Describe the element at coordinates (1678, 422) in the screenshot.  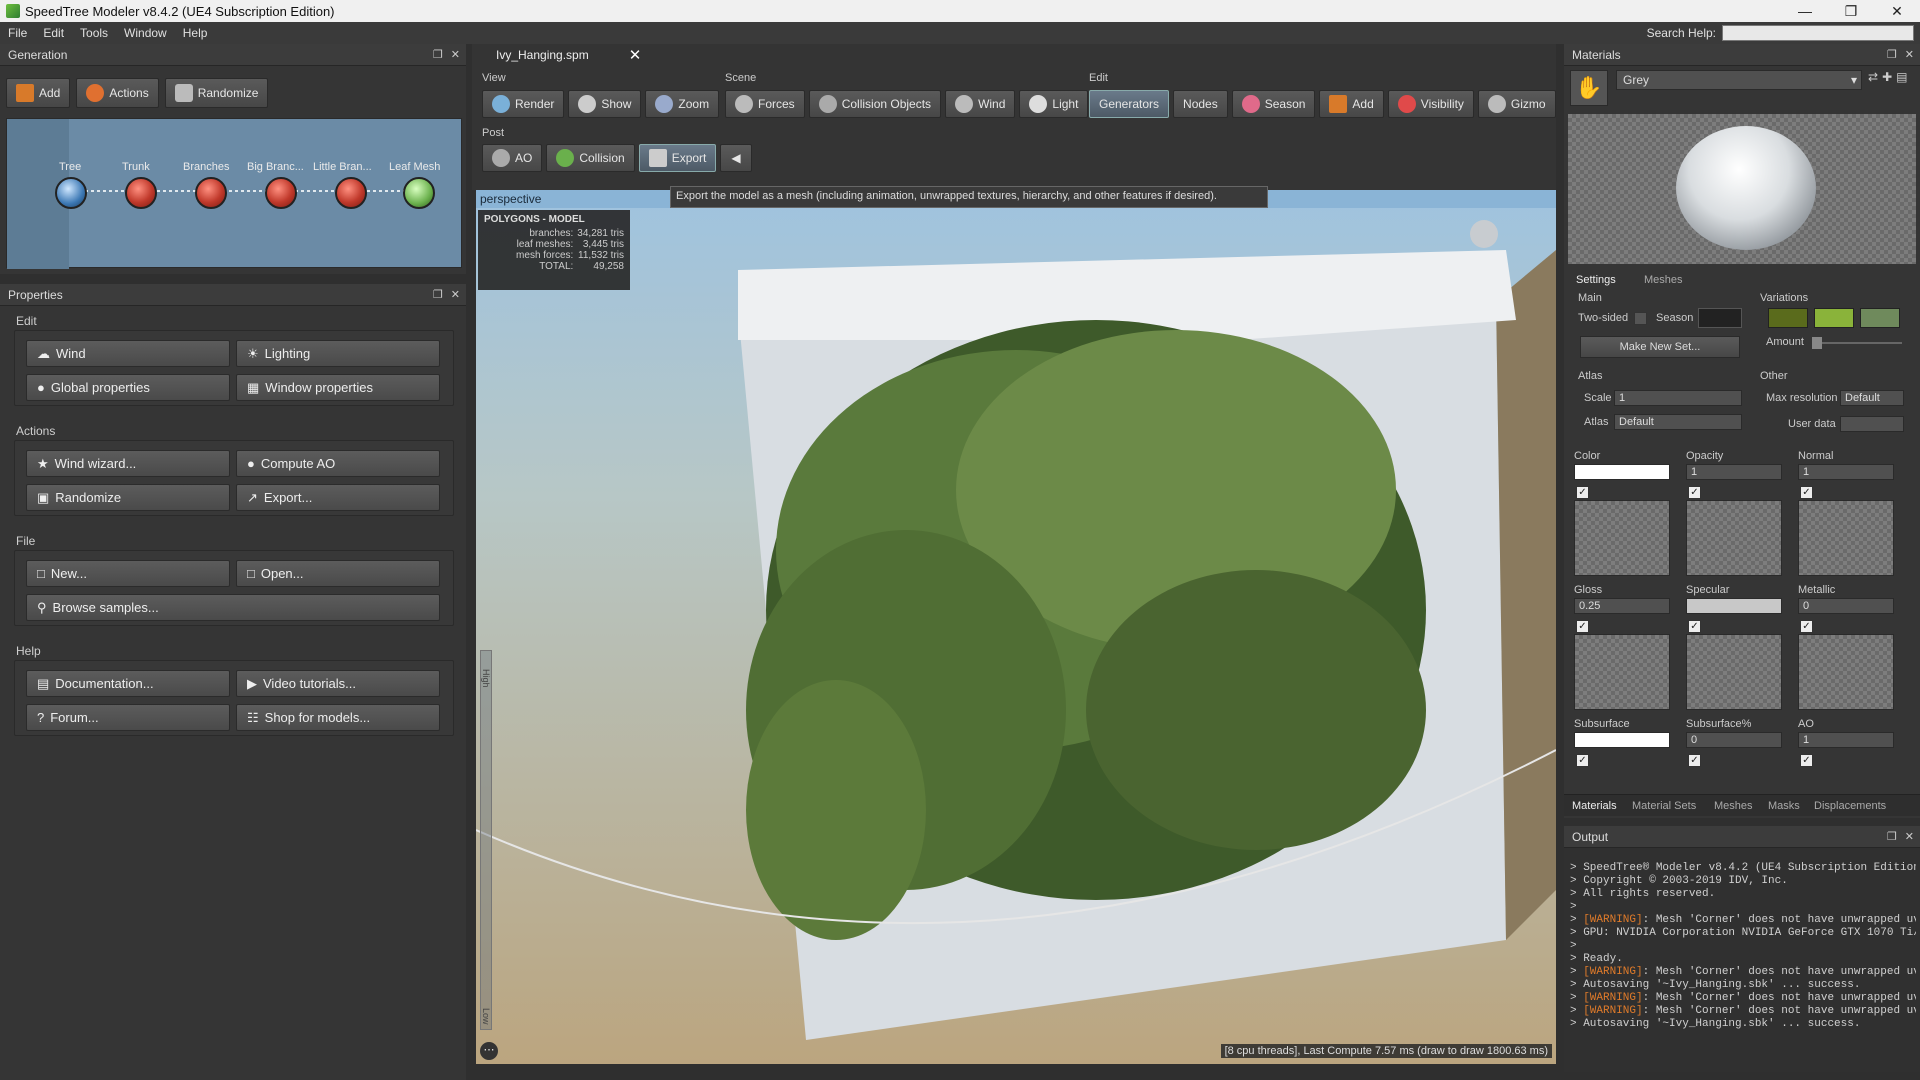
I see `atlas-select: Default` at that location.